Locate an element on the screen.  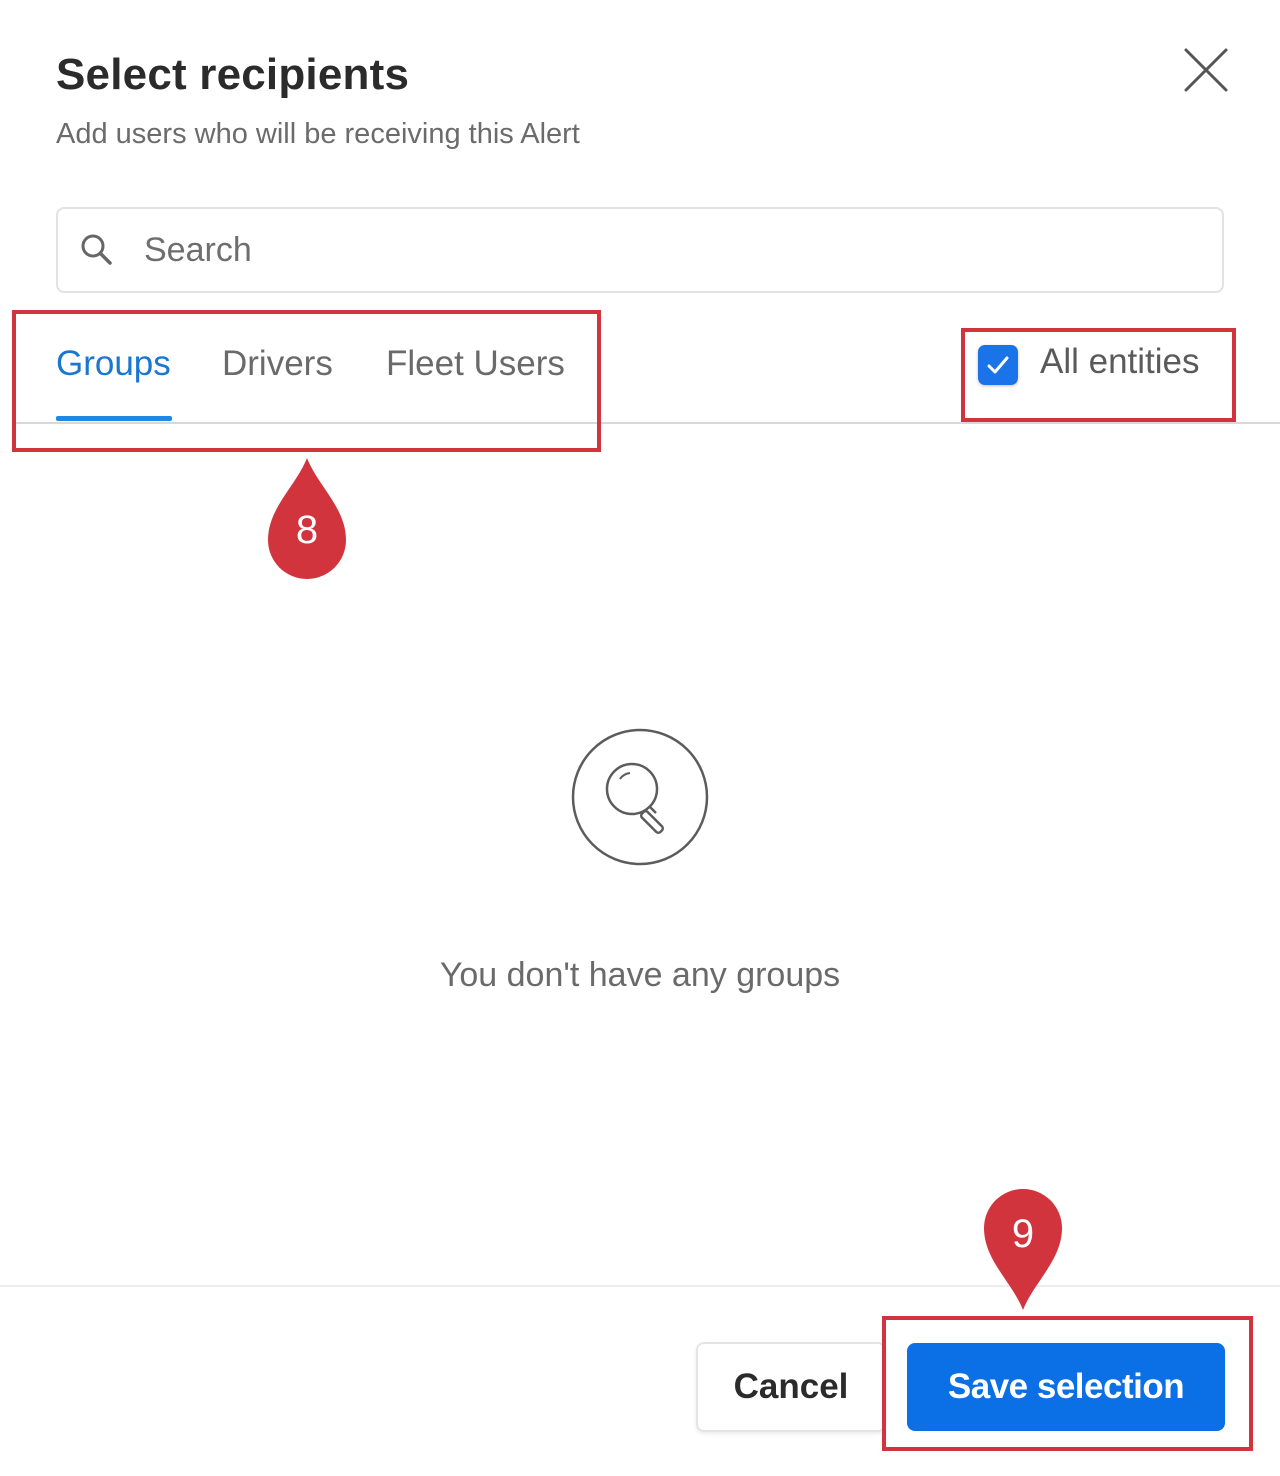
close-icon is located at coordinates (1206, 70).